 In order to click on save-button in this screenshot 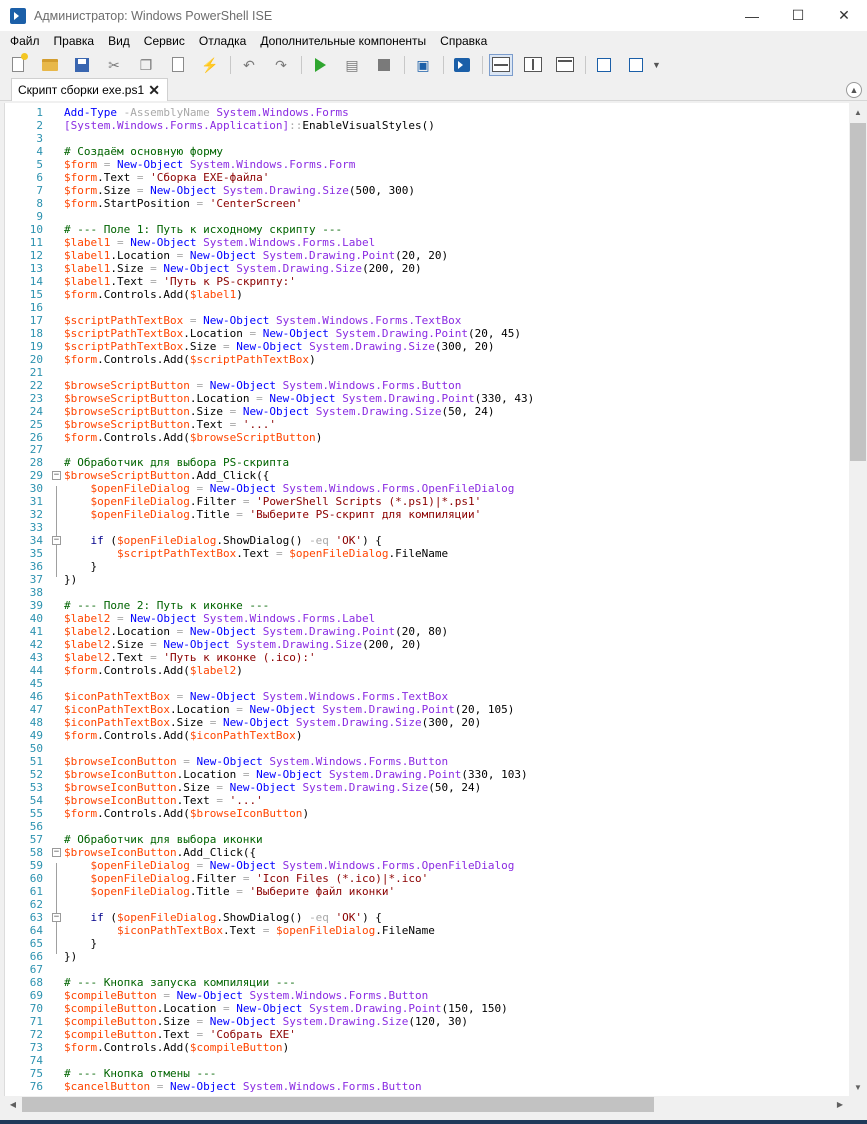, I will do `click(82, 65)`.